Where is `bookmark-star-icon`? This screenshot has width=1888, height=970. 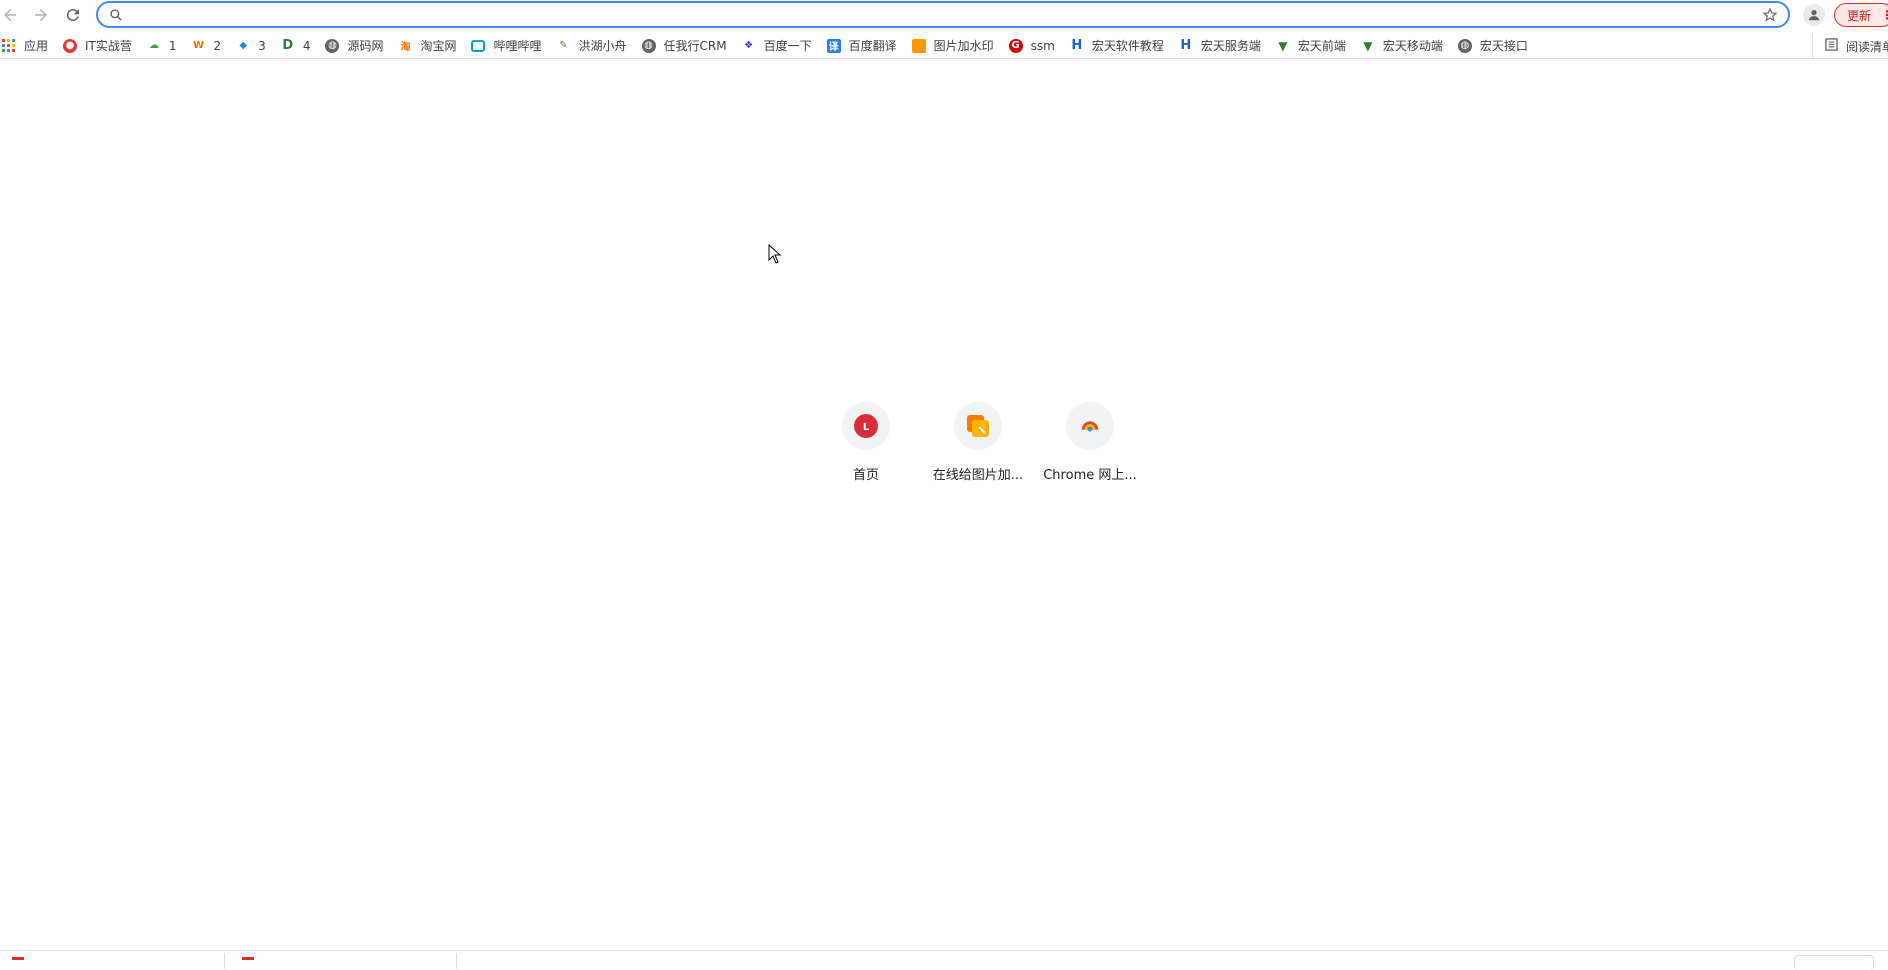
bookmark-star-icon is located at coordinates (1770, 15).